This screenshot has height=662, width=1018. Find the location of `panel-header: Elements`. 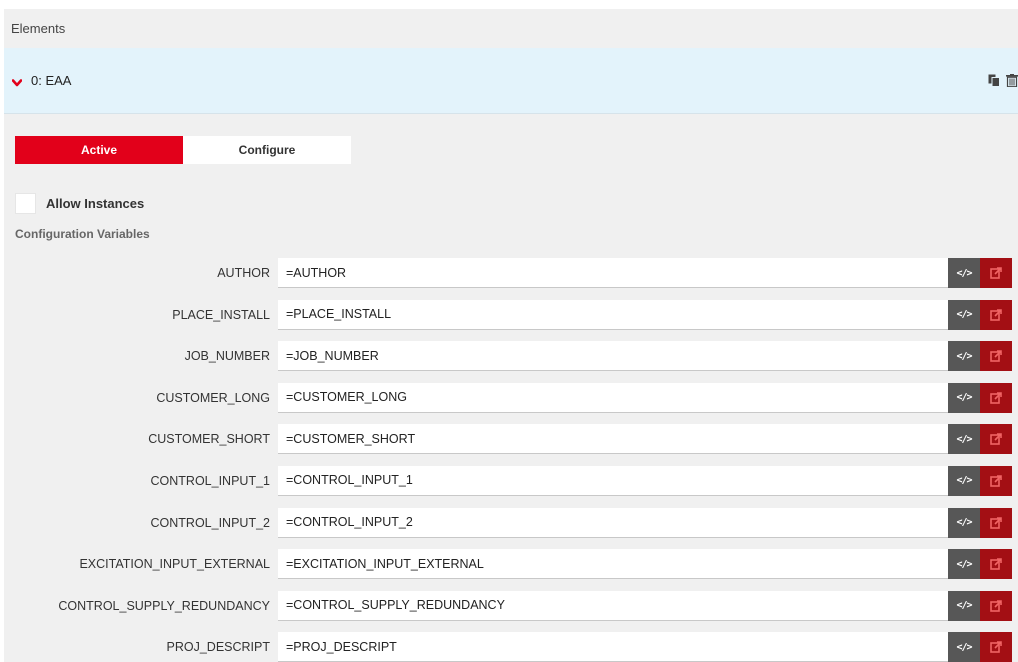

panel-header: Elements is located at coordinates (511, 28).